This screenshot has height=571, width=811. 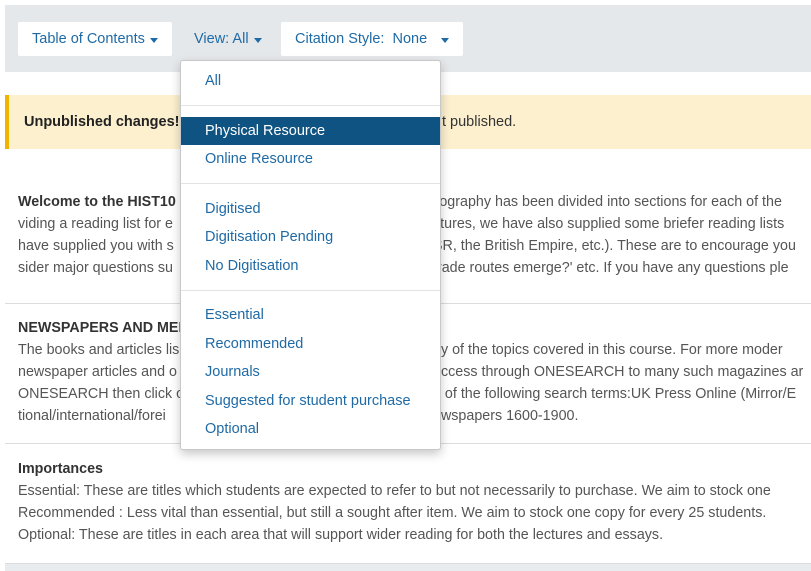 What do you see at coordinates (310, 315) in the screenshot?
I see `view-option-essential: Essential` at bounding box center [310, 315].